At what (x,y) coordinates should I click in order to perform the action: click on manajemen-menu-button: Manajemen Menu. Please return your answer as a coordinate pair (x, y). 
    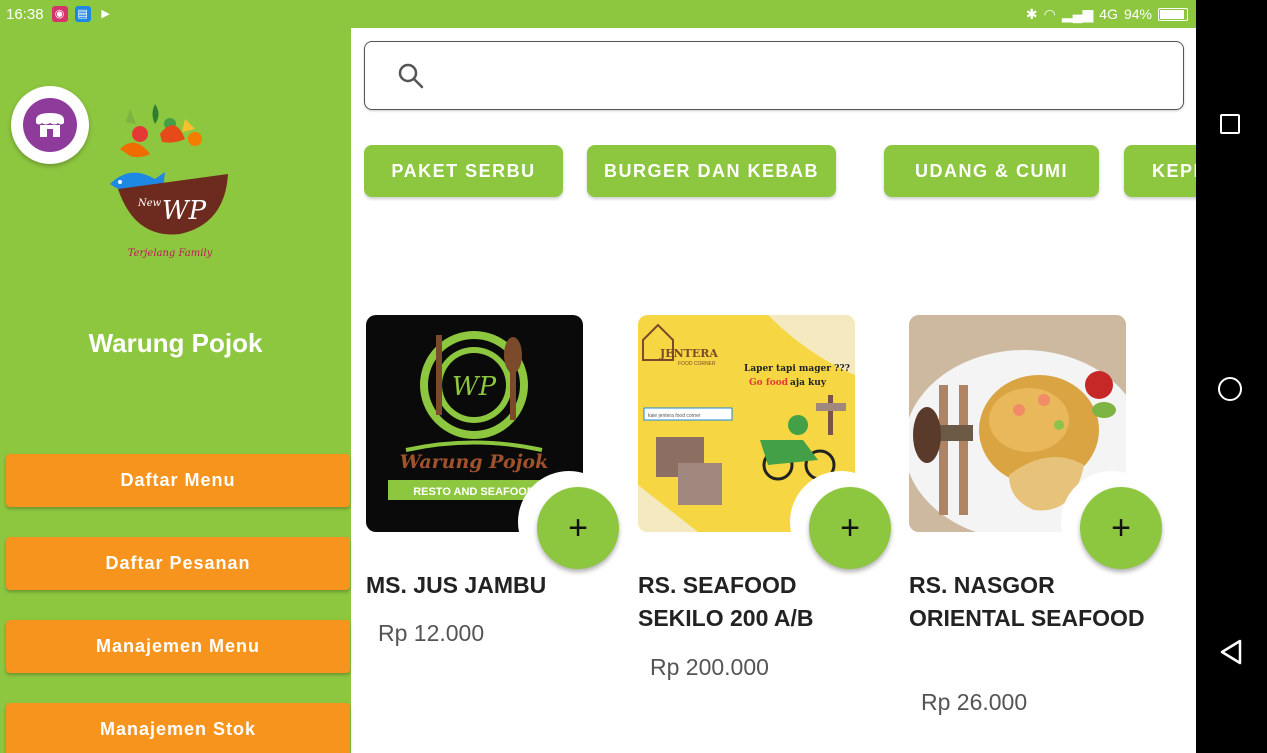
    Looking at the image, I should click on (178, 646).